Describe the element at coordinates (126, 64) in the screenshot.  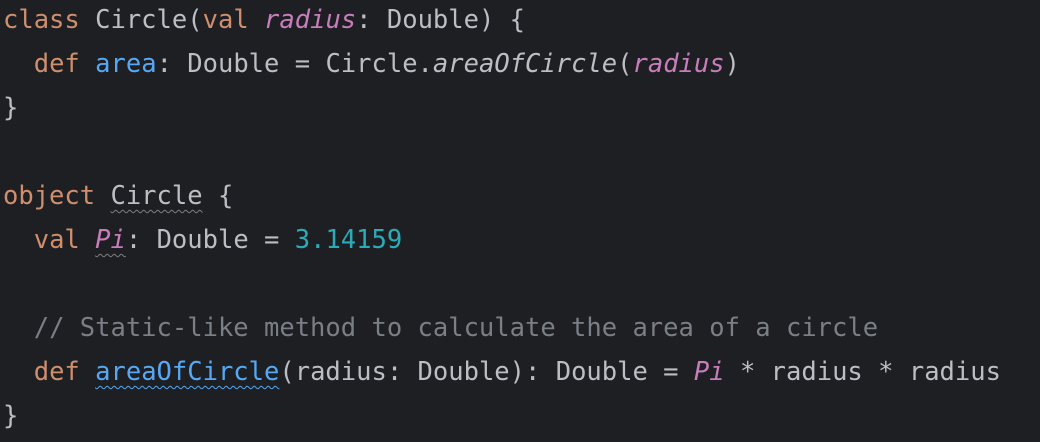
I see `code-token-func: area` at that location.